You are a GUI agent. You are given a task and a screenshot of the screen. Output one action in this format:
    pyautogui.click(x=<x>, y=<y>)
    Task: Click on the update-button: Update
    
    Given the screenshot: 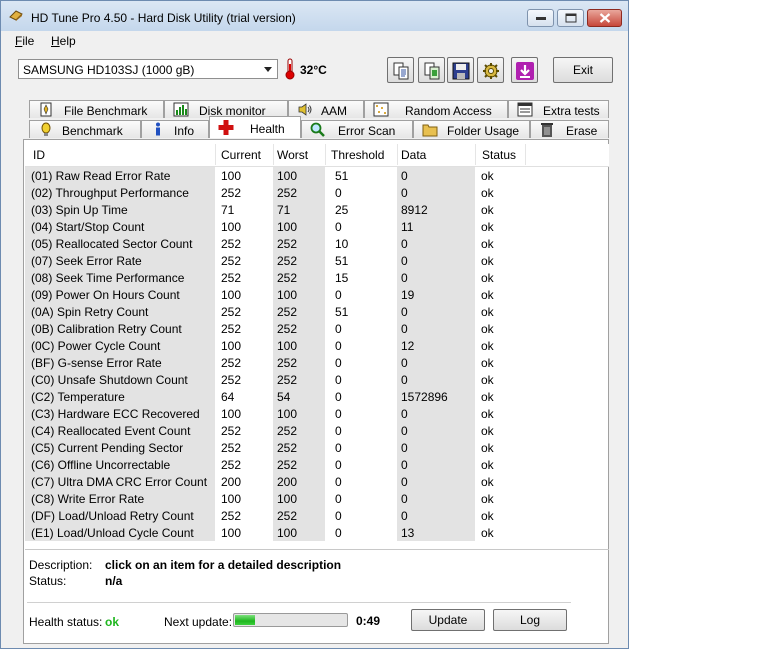 What is the action you would take?
    pyautogui.click(x=448, y=620)
    